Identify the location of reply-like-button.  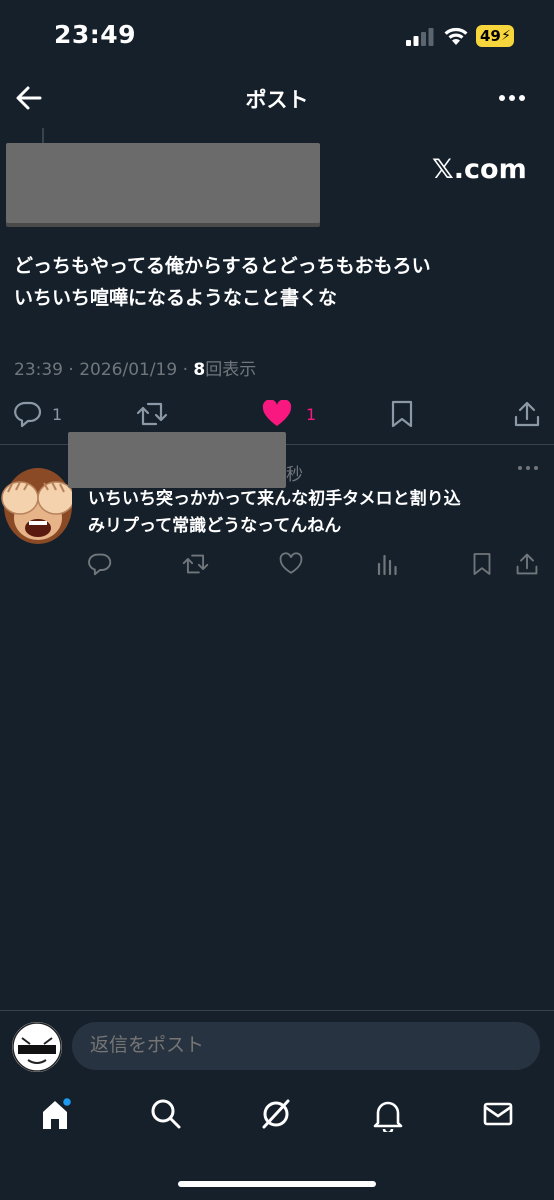
(291, 564).